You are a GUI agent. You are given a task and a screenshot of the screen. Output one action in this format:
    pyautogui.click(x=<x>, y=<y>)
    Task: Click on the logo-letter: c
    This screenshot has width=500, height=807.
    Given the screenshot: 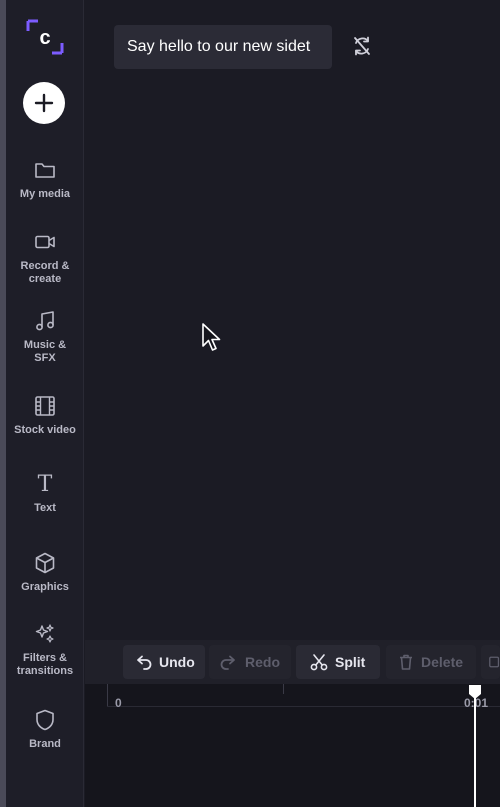 What is the action you would take?
    pyautogui.click(x=44, y=38)
    